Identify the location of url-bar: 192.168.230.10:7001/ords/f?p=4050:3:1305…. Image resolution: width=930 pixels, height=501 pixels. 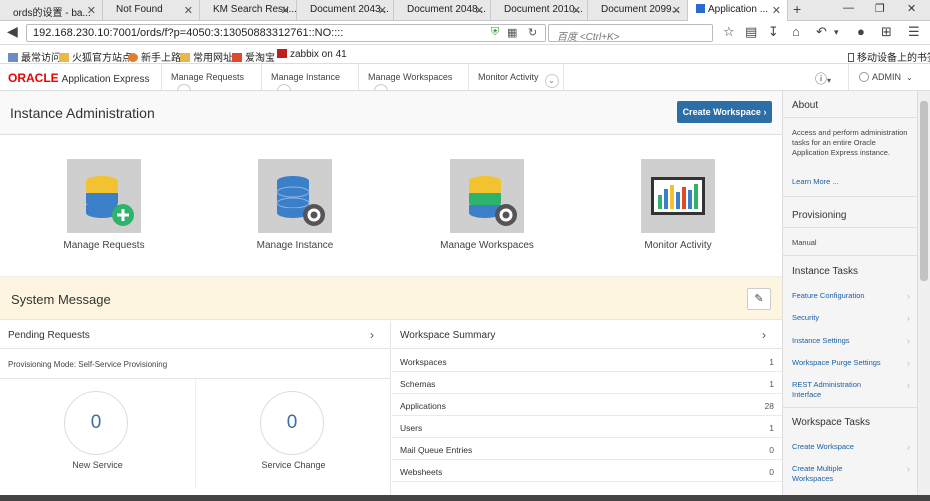
(286, 33).